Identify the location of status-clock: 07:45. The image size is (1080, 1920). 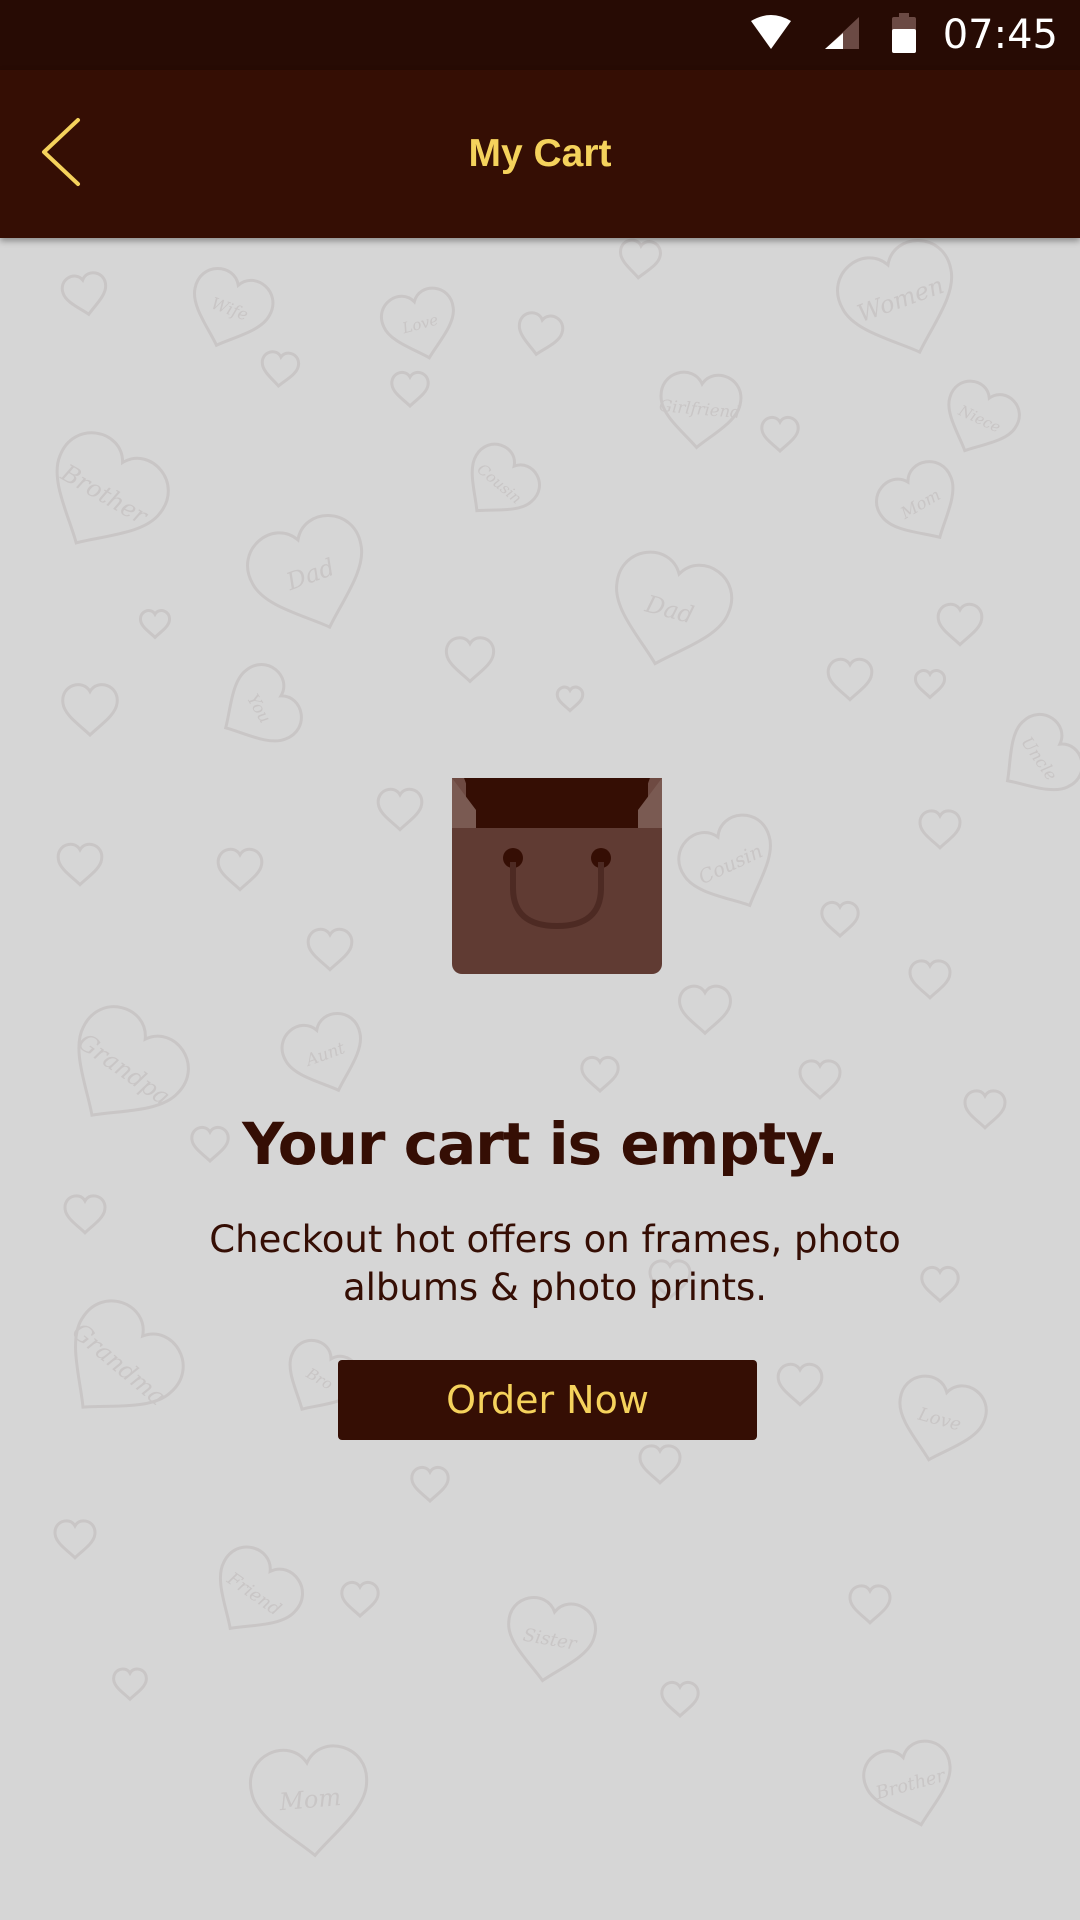
(1000, 35).